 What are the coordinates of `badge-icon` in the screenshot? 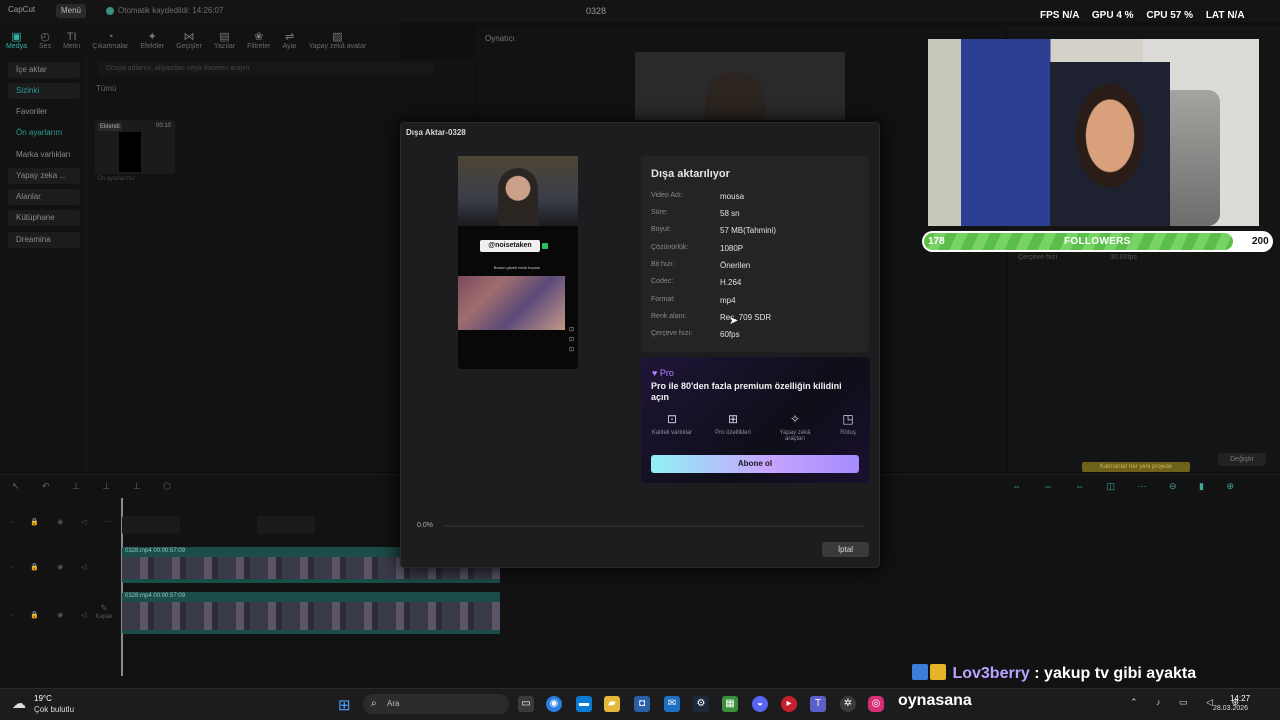 It's located at (920, 672).